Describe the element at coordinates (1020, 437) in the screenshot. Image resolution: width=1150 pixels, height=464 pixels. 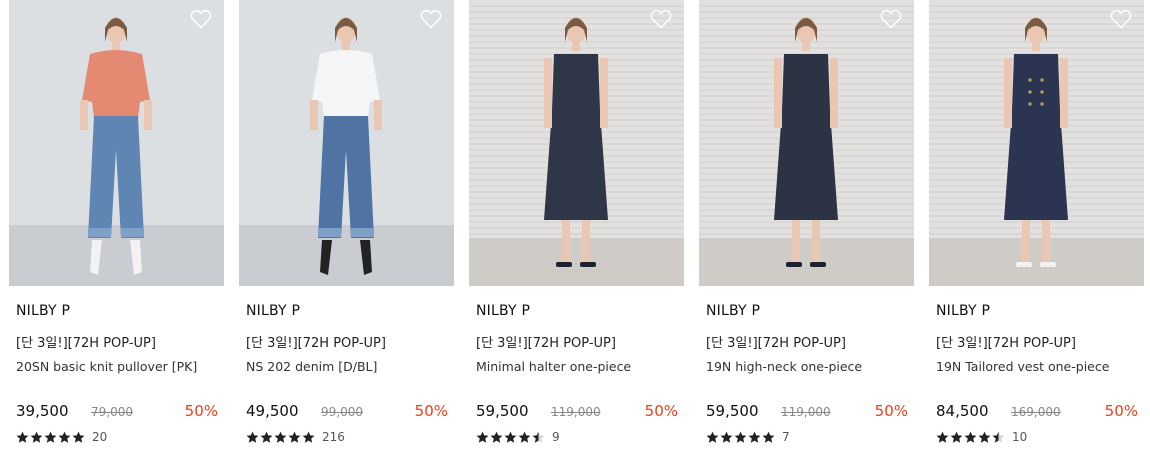
I see `review-count: 10` at that location.